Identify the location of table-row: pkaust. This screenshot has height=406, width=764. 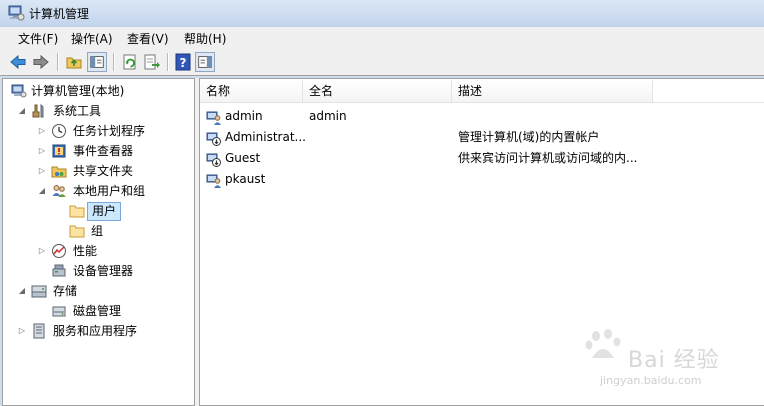
(482, 179).